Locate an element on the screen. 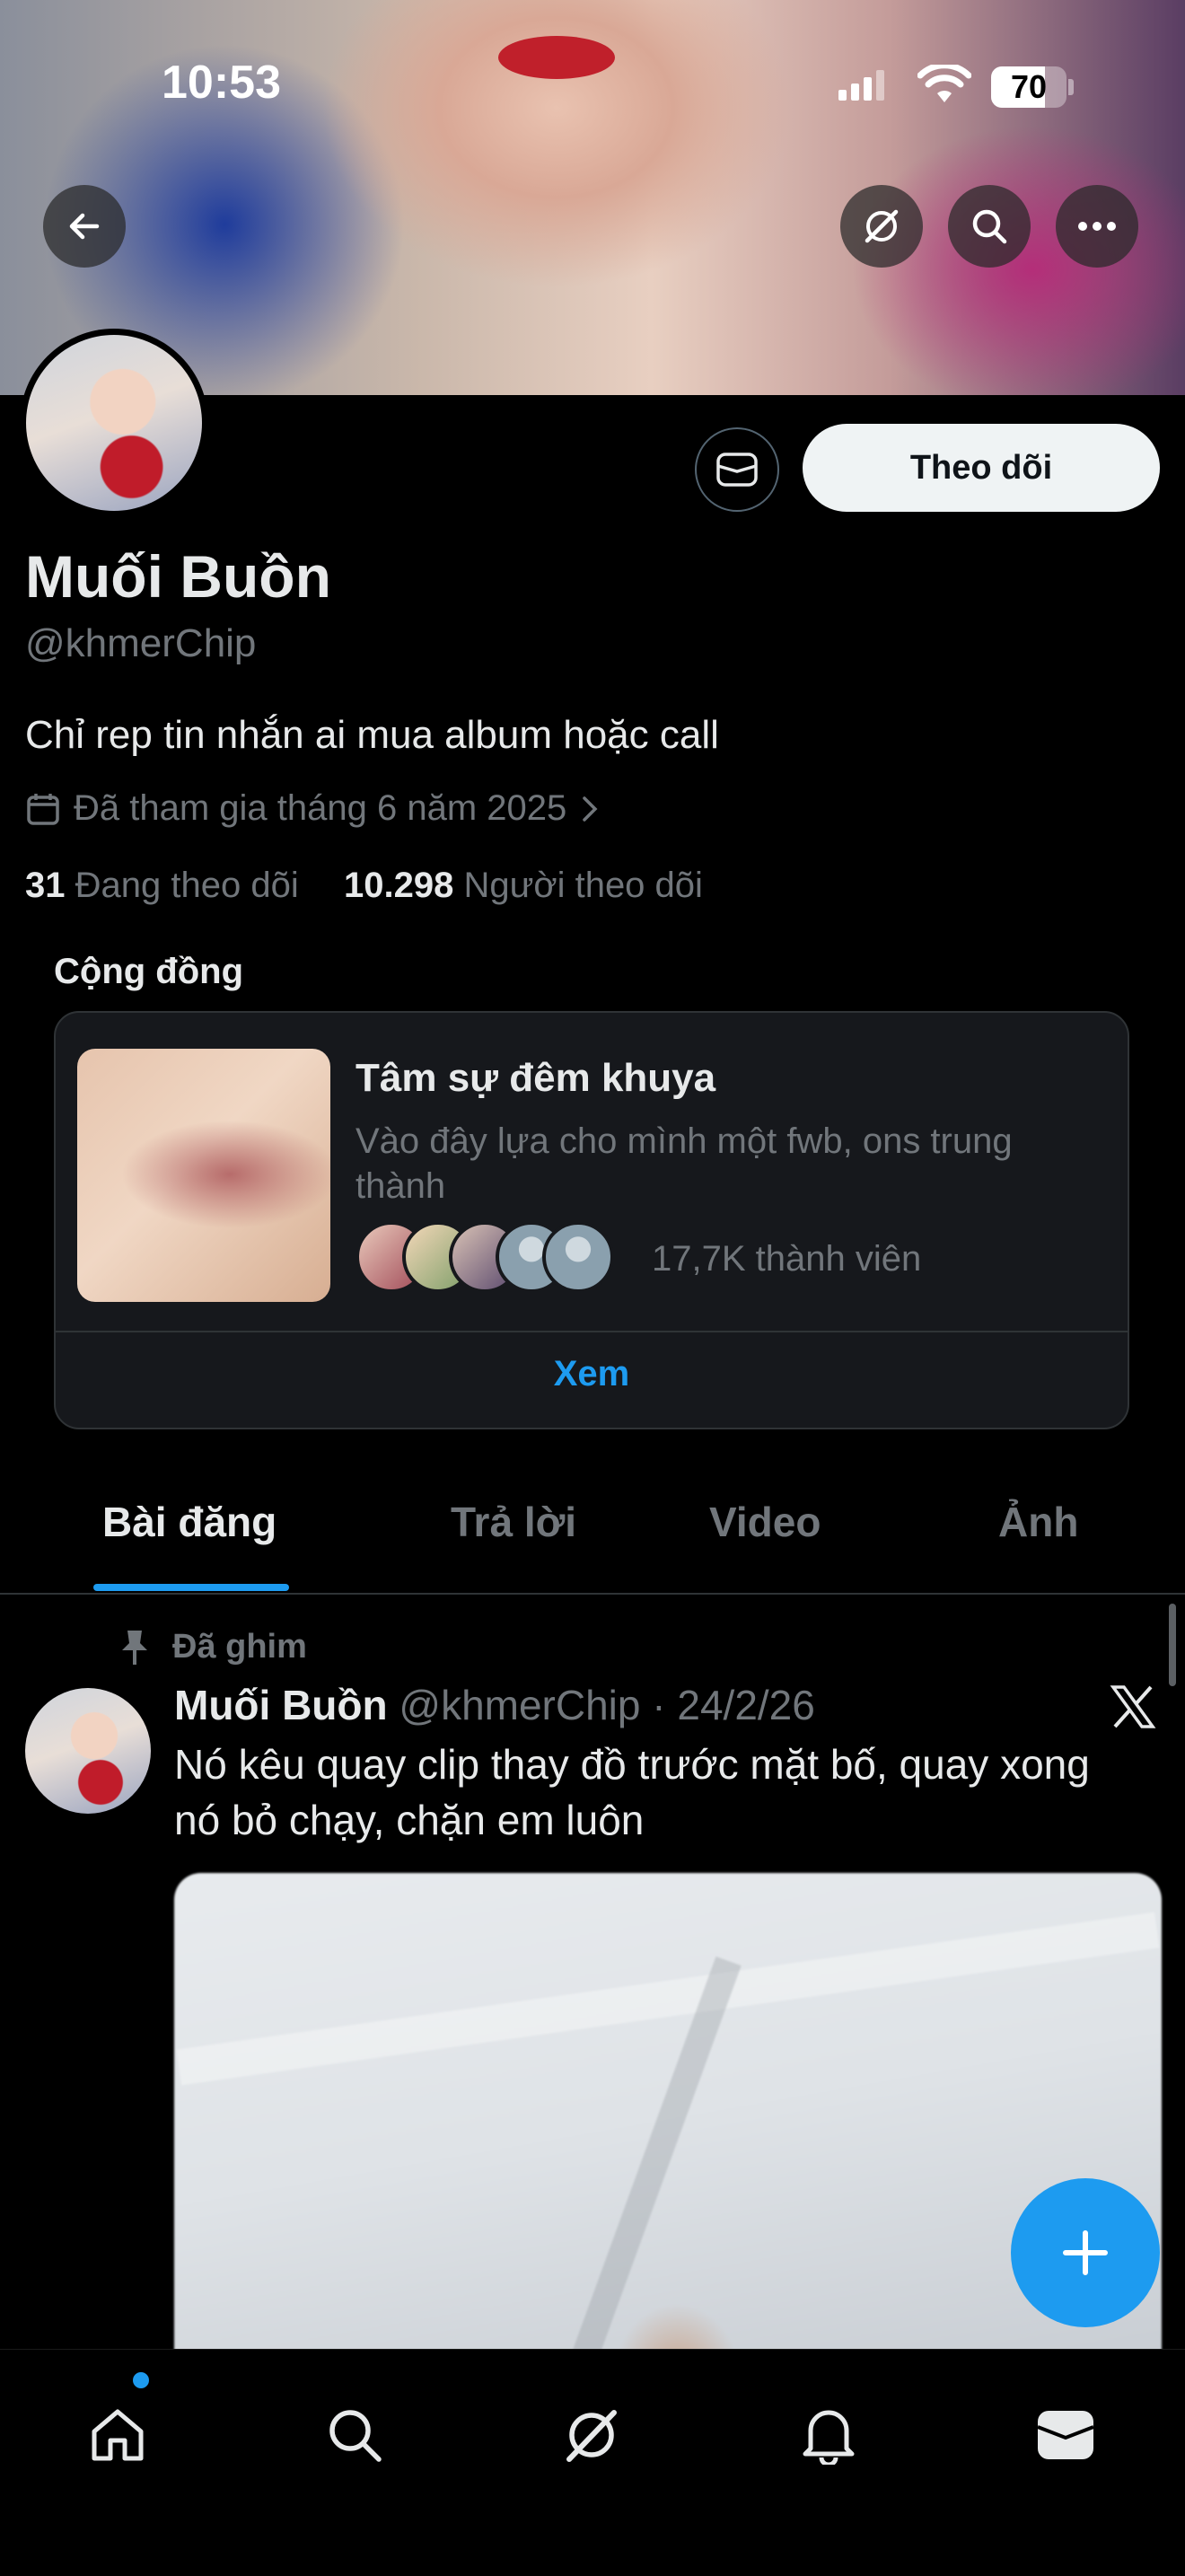 The height and width of the screenshot is (2576, 1185). wifi-icon is located at coordinates (944, 85).